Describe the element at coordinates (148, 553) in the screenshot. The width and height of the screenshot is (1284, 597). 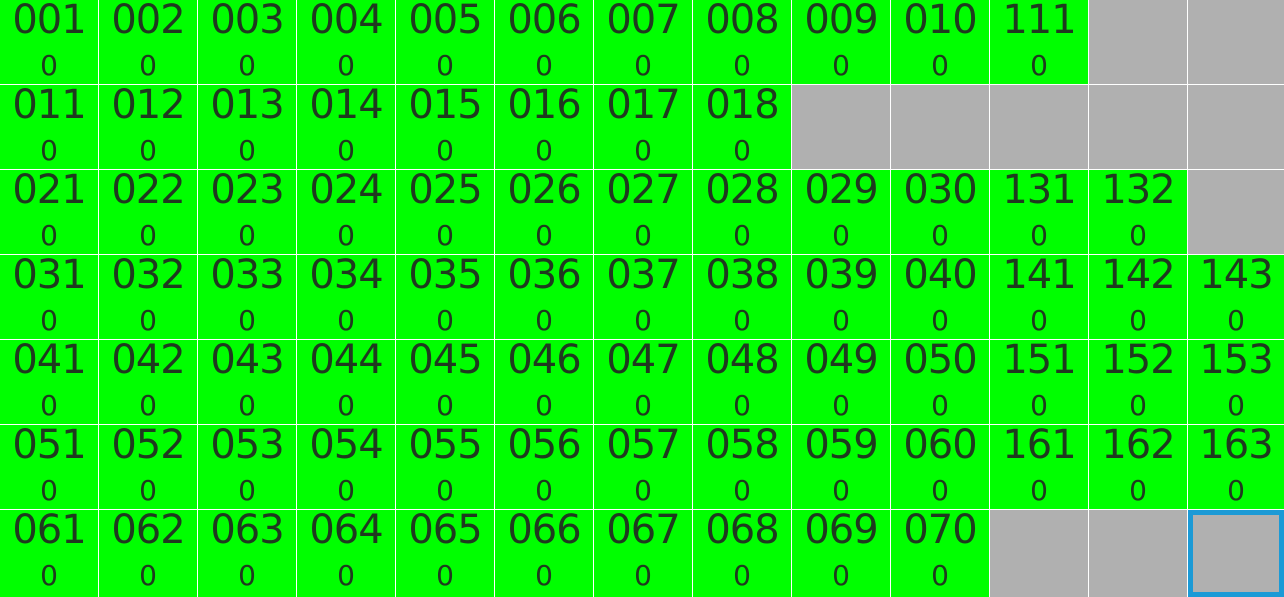
I see `tile: 062 0` at that location.